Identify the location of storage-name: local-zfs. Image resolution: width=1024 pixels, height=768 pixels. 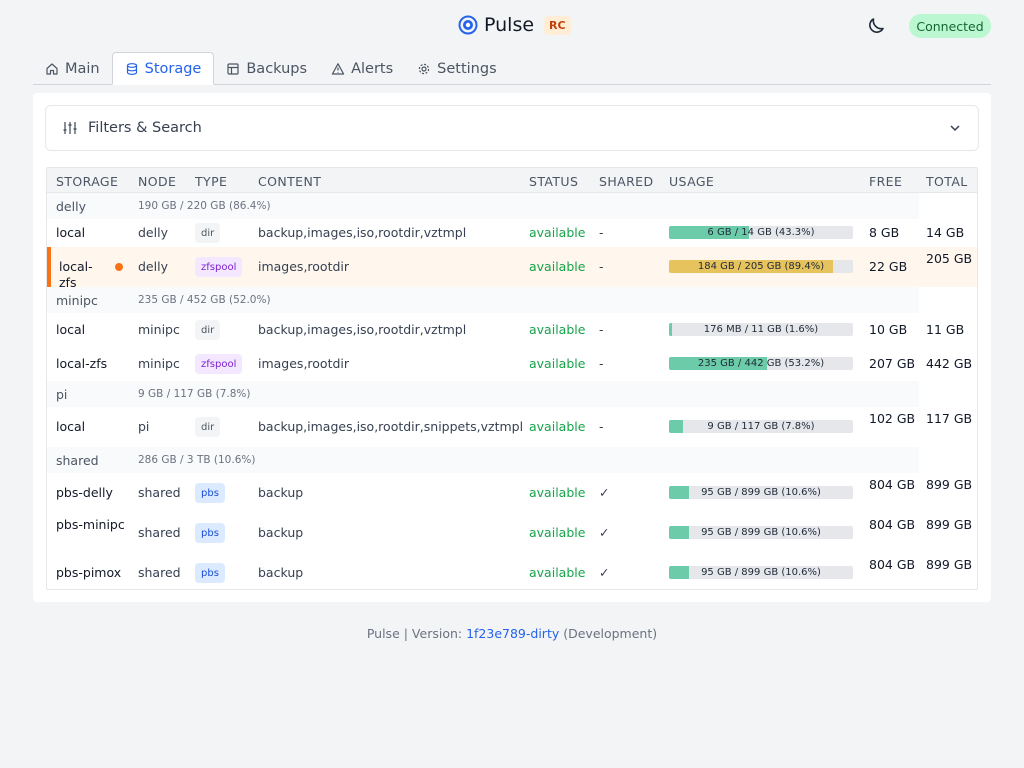
(82, 363).